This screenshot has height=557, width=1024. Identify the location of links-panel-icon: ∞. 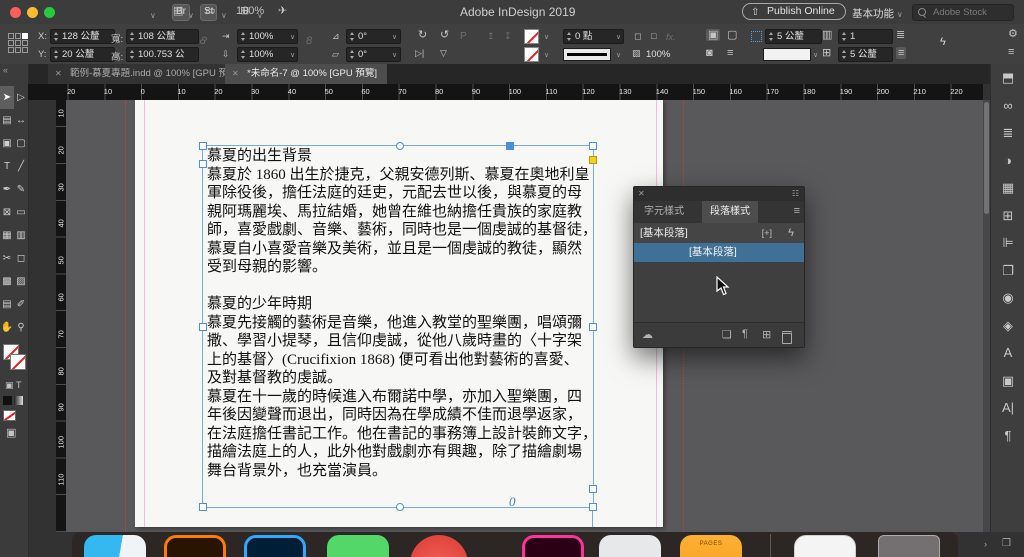
(1007, 106).